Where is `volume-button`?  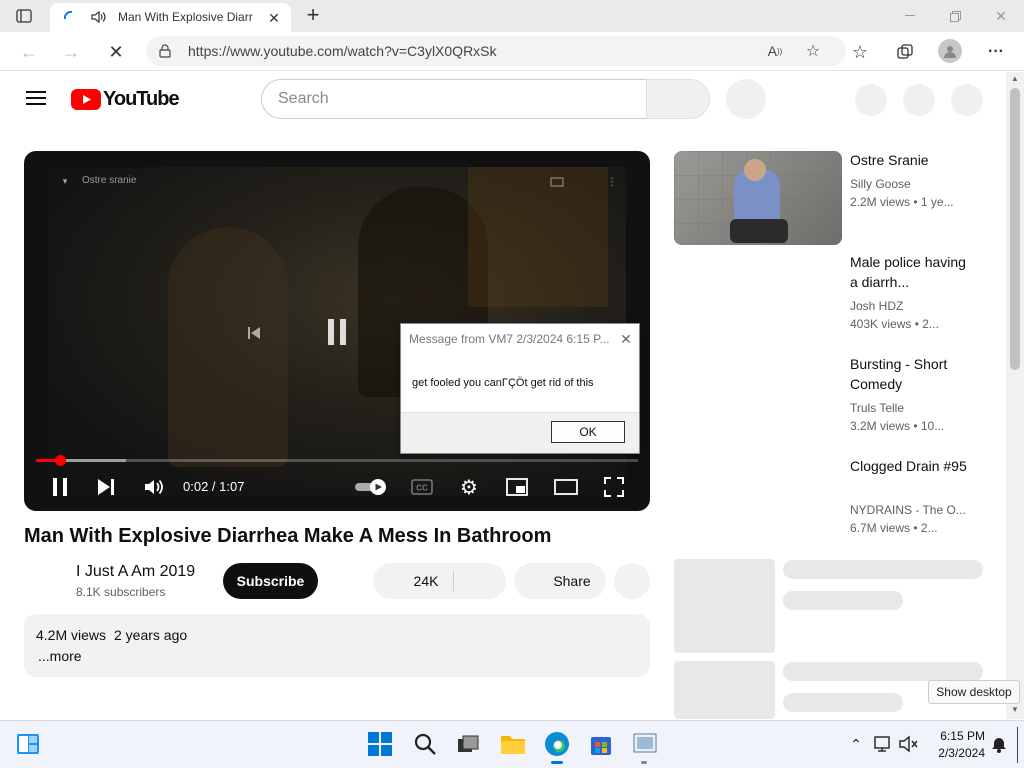
volume-button is located at coordinates (154, 487).